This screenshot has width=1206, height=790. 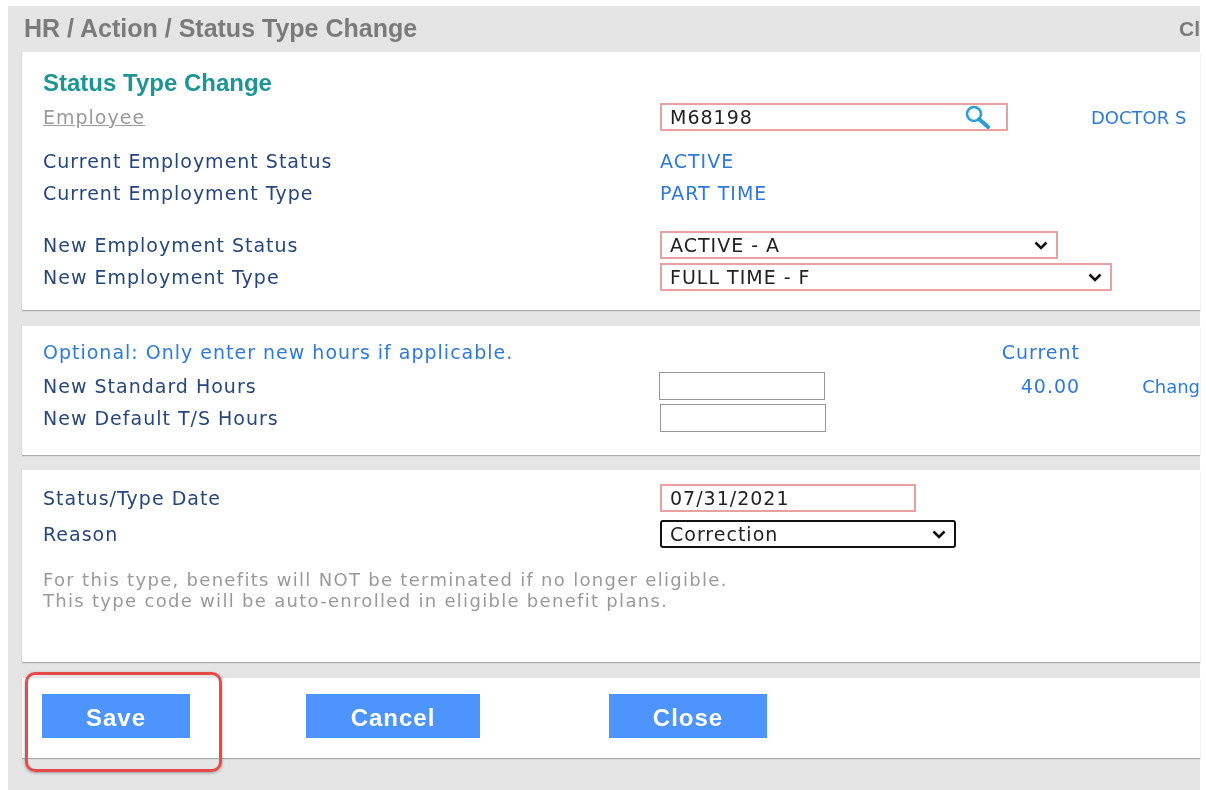 What do you see at coordinates (161, 418) in the screenshot?
I see `field-label: New Default T/S Hours` at bounding box center [161, 418].